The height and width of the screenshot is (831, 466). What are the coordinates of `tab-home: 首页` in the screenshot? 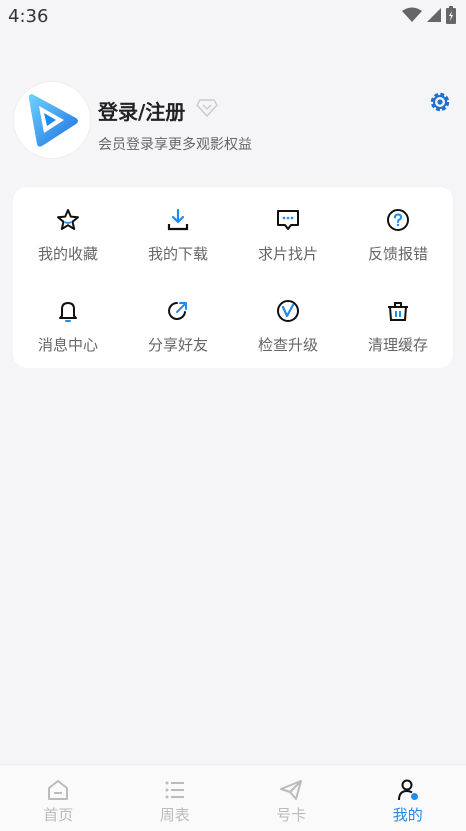 It's located at (58, 798).